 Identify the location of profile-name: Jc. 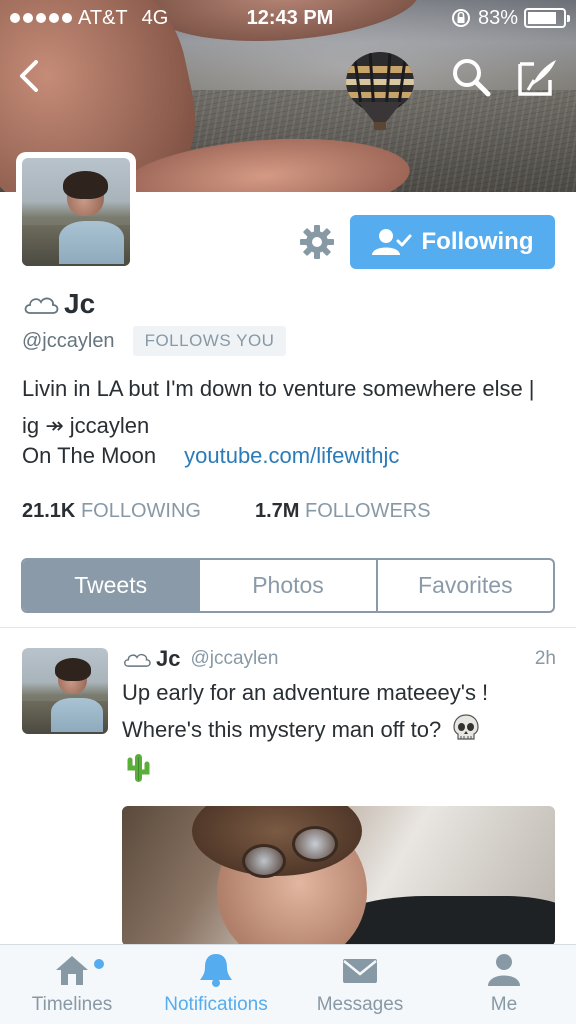
(80, 303).